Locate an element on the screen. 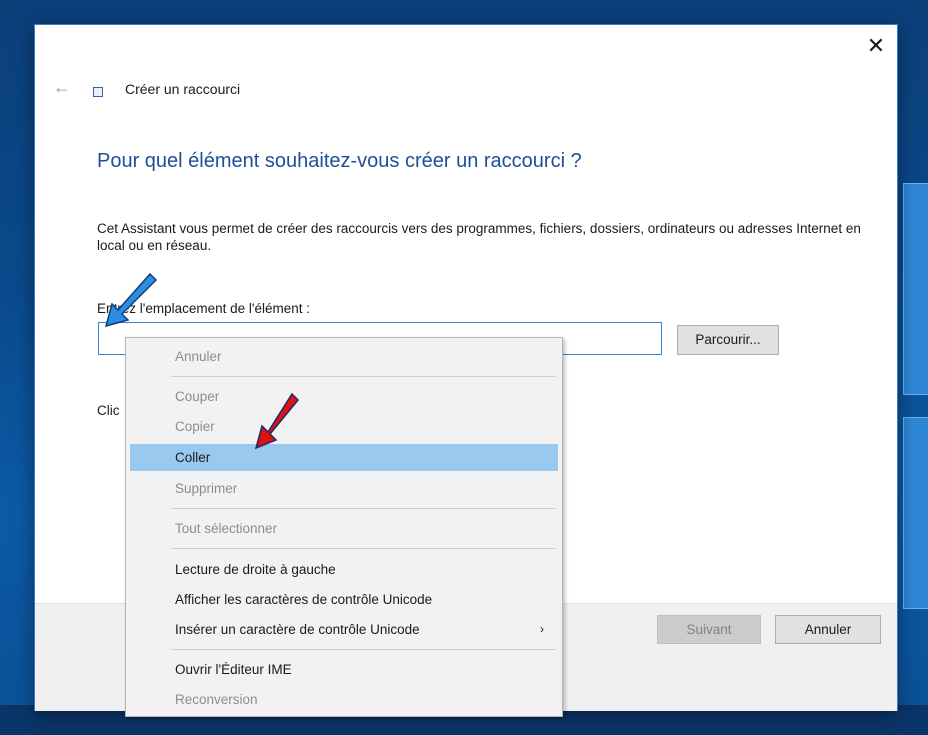 This screenshot has width=928, height=735. menu-item-delete: Supprimer is located at coordinates (344, 488).